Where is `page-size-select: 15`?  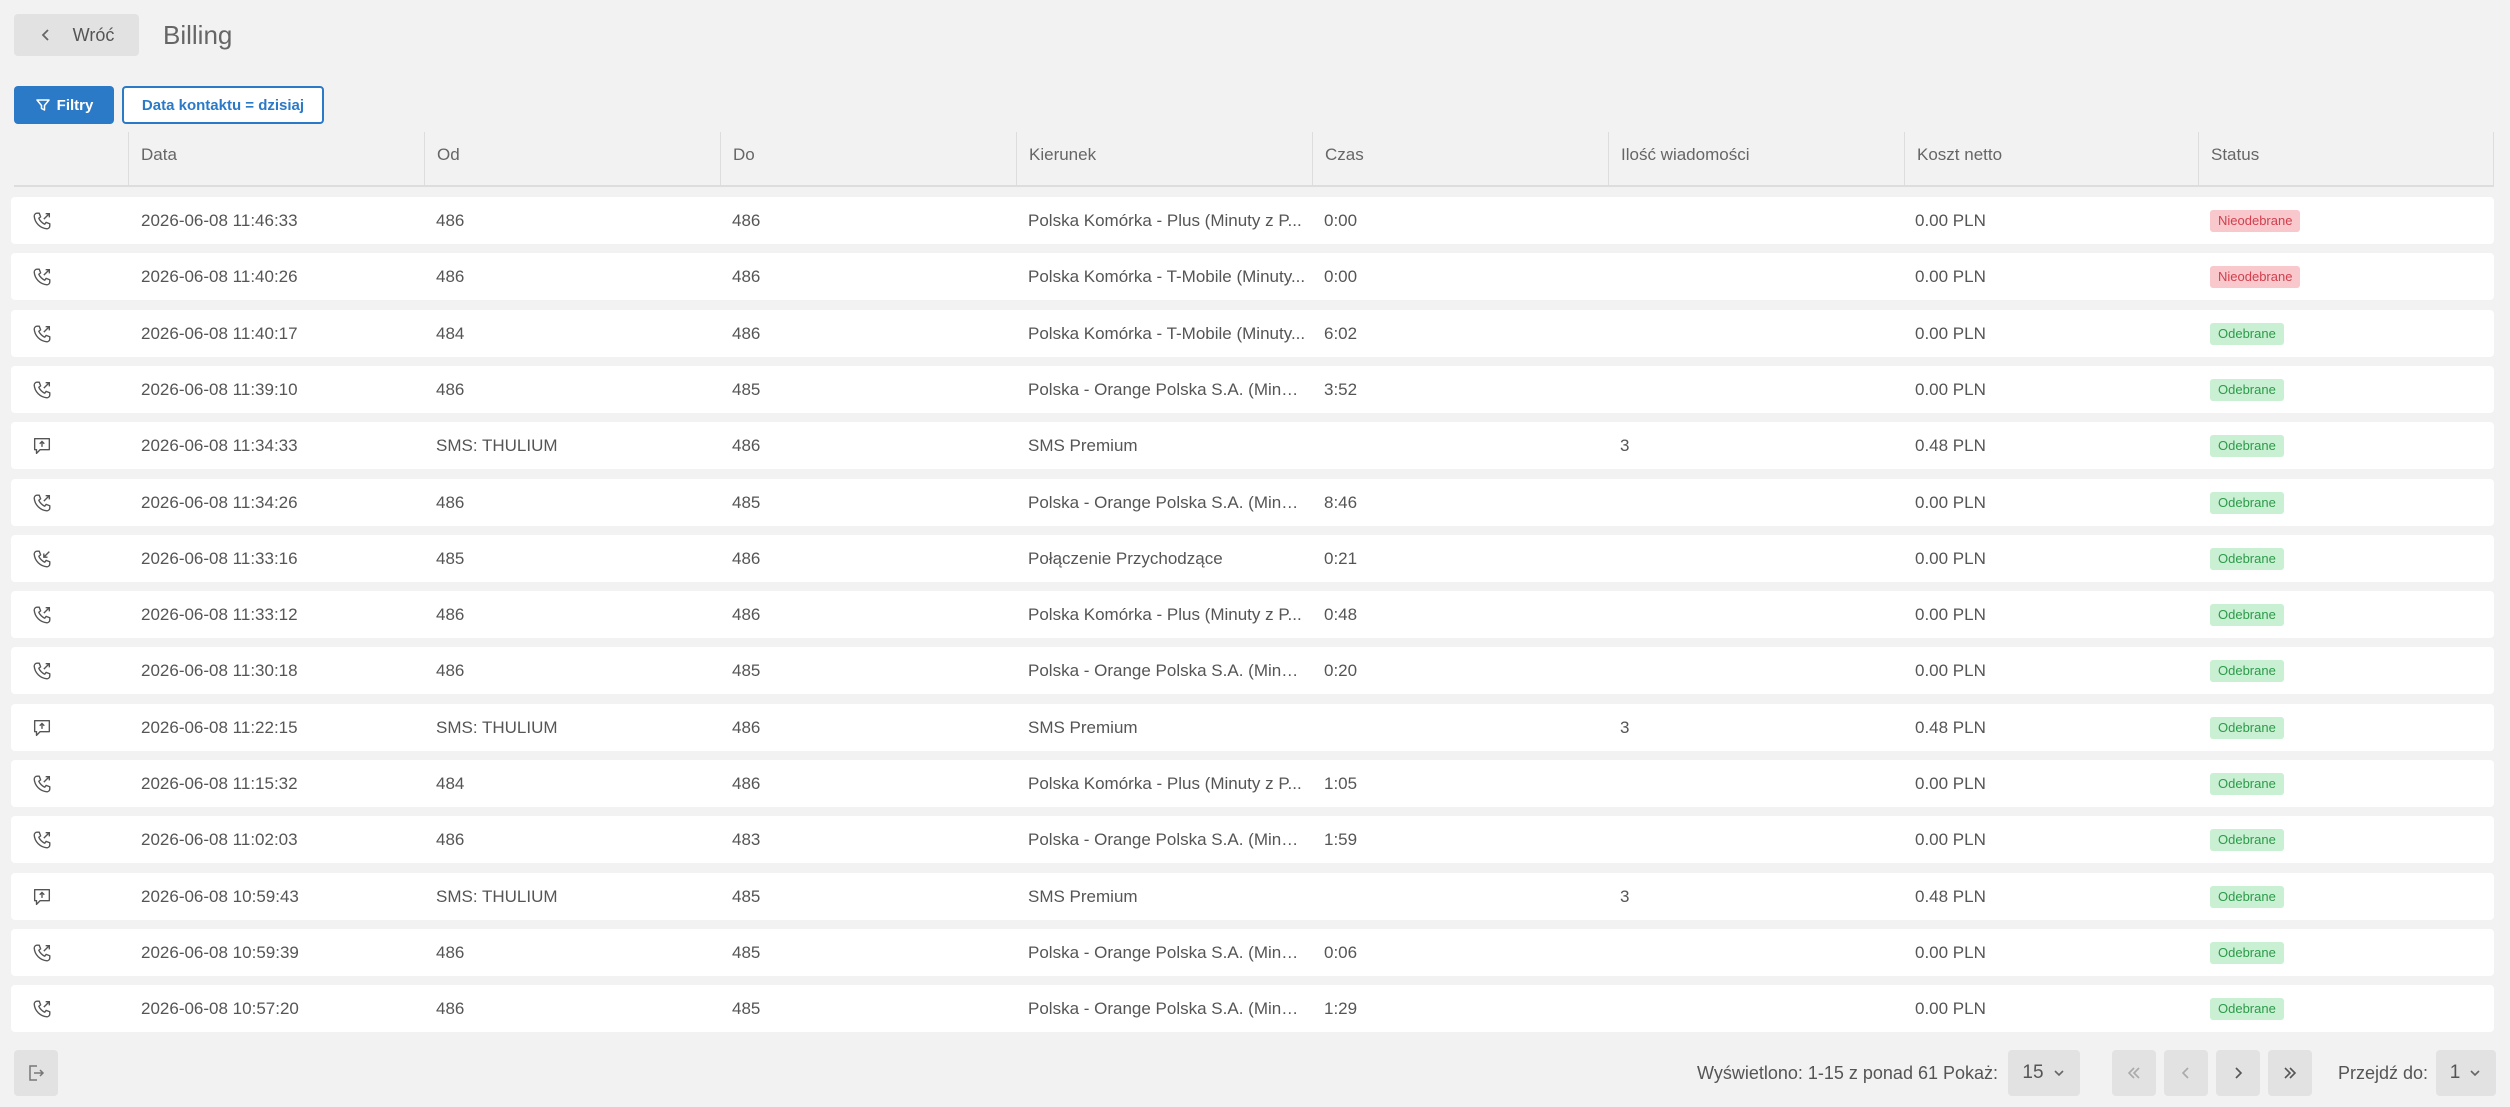 page-size-select: 15 is located at coordinates (2044, 1073).